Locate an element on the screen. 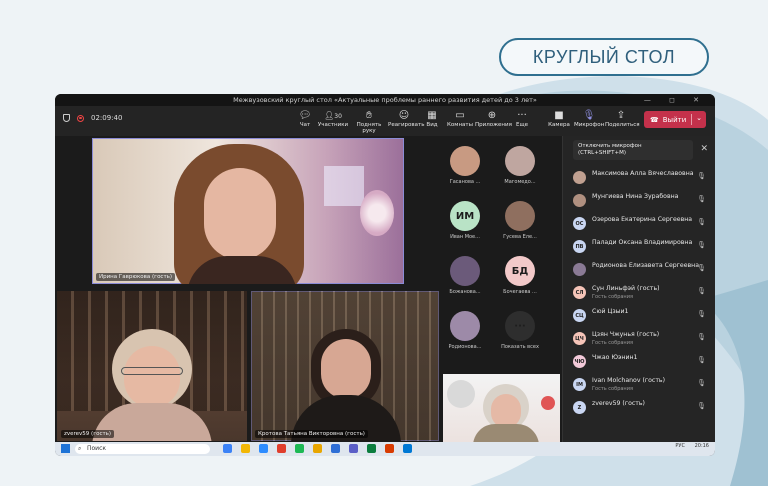  self-face is located at coordinates (506, 411).